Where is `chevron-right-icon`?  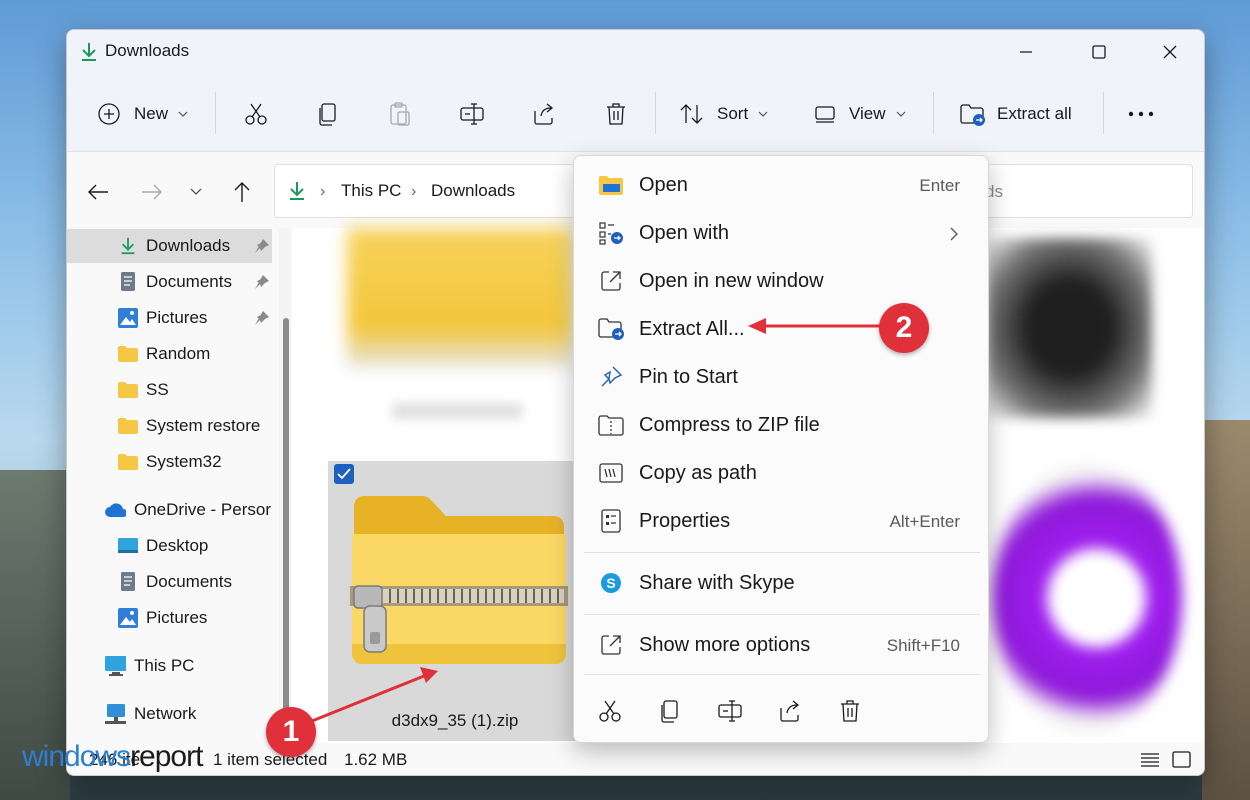
chevron-right-icon is located at coordinates (954, 234).